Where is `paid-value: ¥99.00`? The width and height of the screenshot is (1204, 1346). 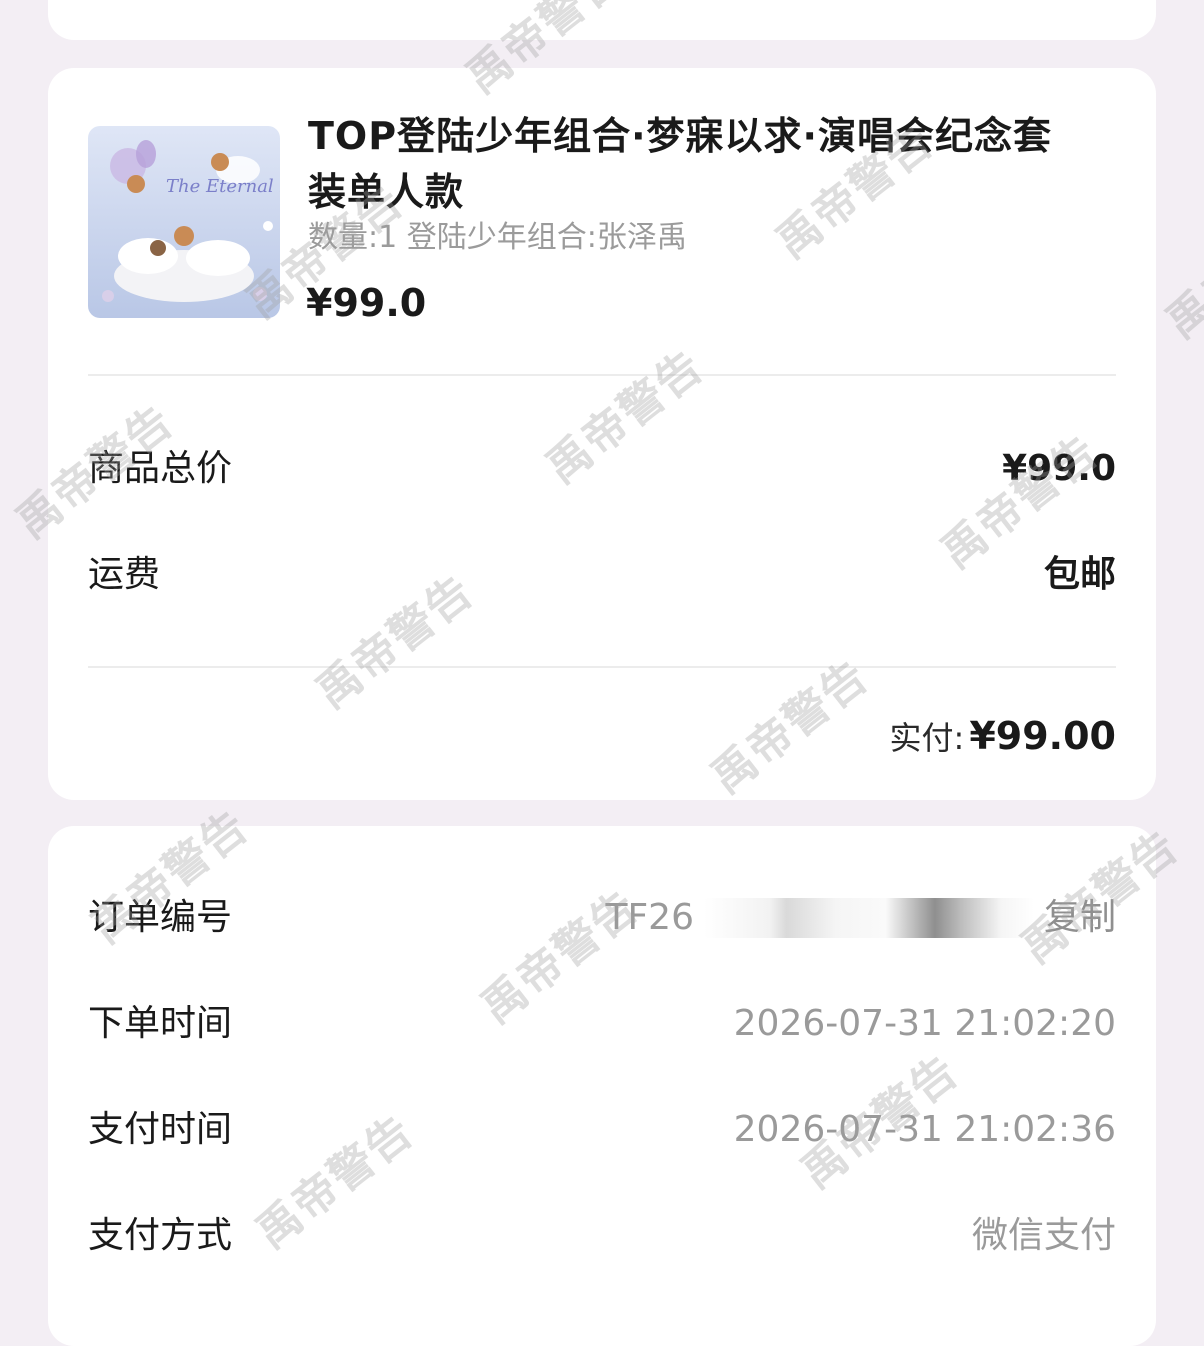 paid-value: ¥99.00 is located at coordinates (1042, 736).